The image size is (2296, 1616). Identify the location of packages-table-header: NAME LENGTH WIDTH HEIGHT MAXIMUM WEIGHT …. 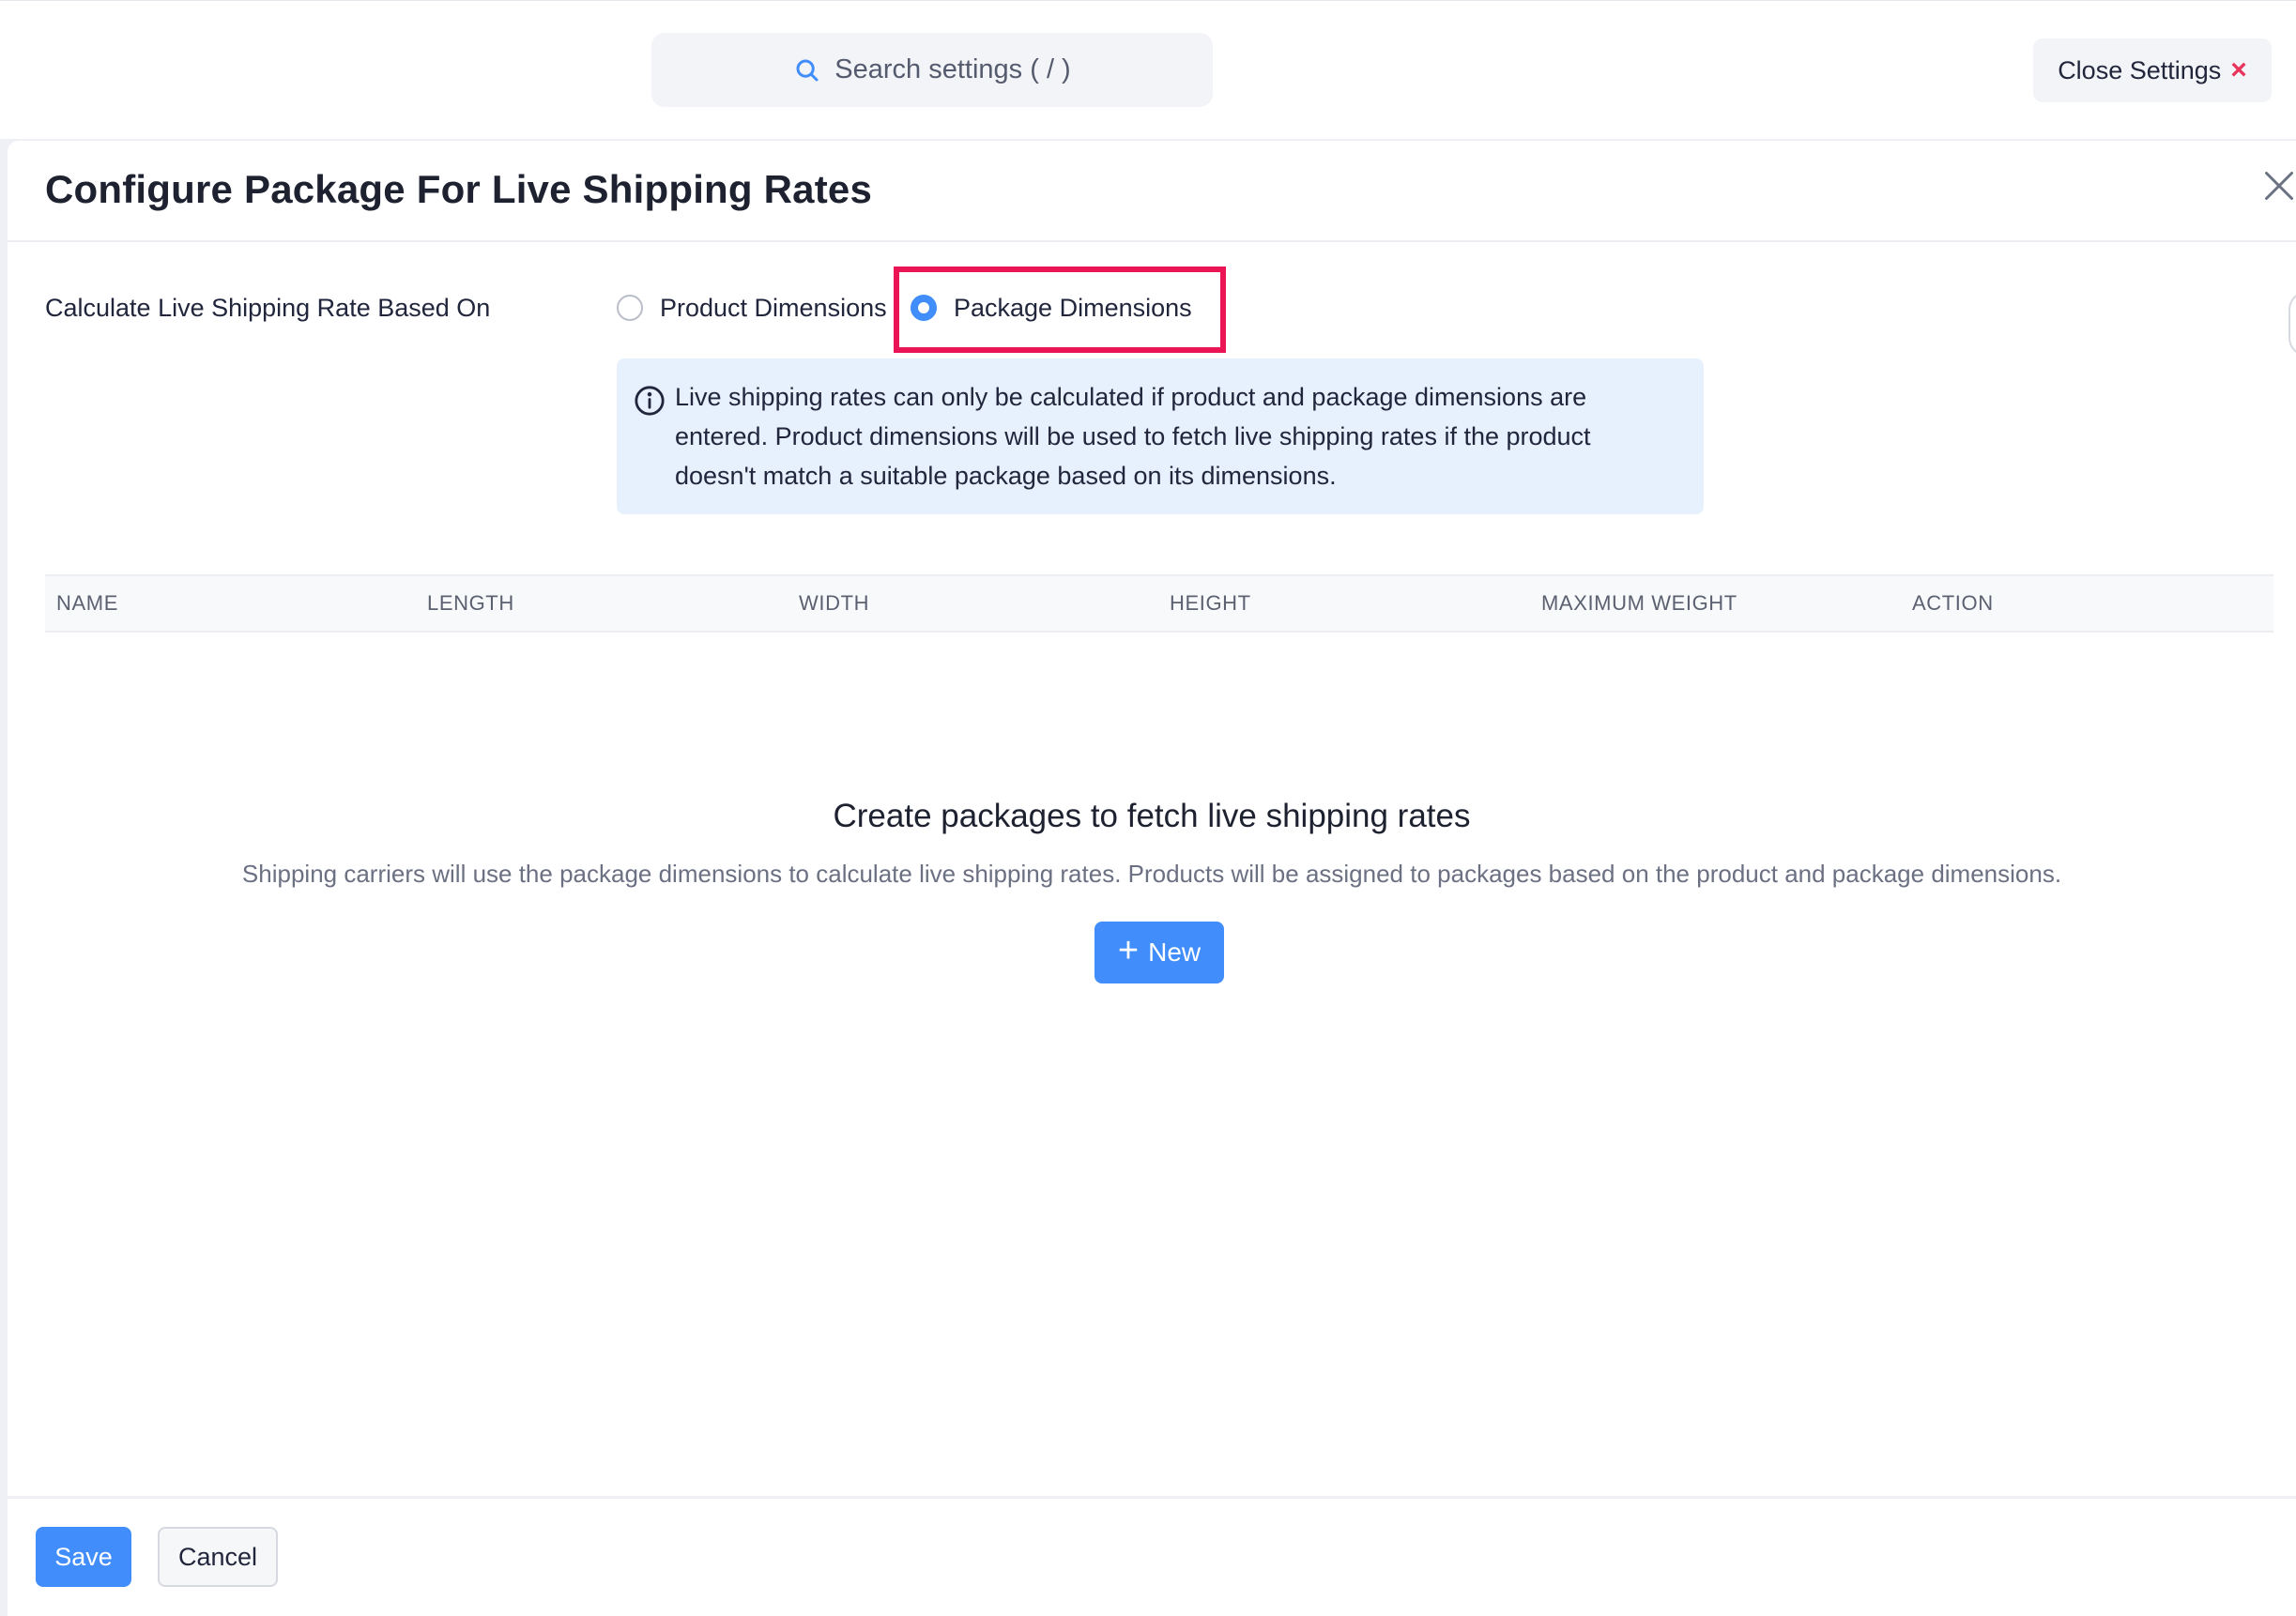
(1159, 603).